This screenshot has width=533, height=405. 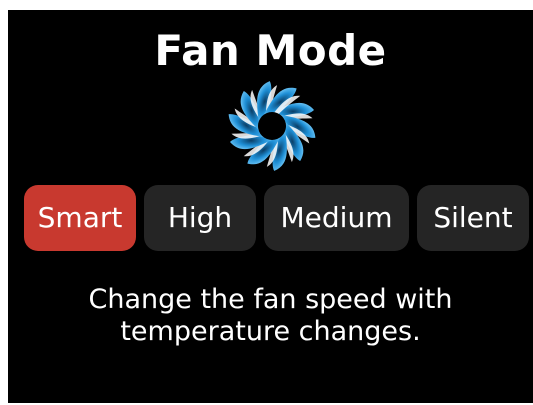 I want to click on mode-high-button: High, so click(x=200, y=218).